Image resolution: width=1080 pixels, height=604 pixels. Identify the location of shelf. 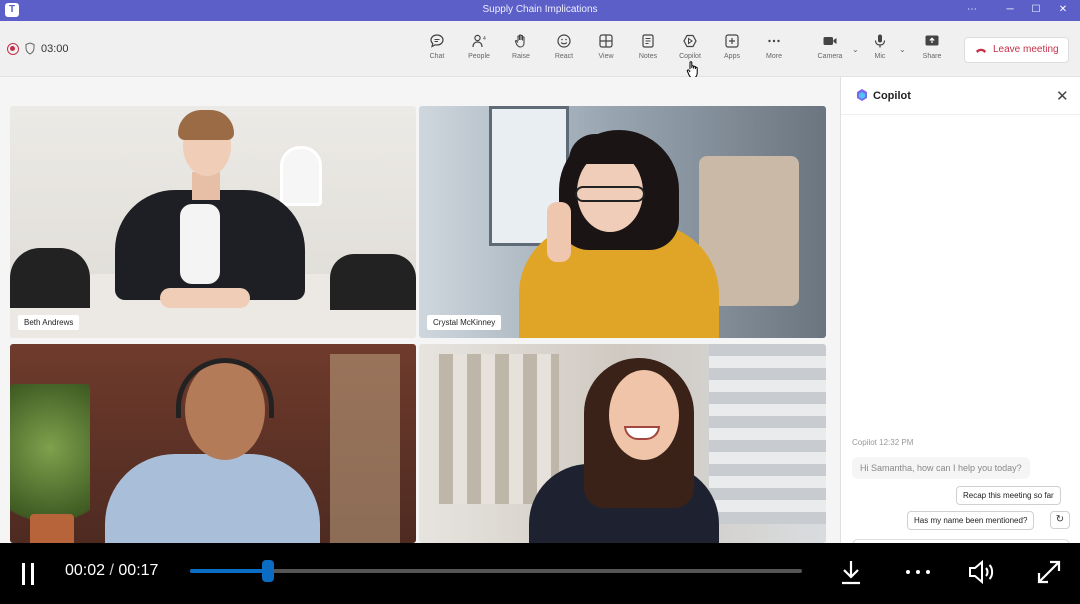
(365, 448).